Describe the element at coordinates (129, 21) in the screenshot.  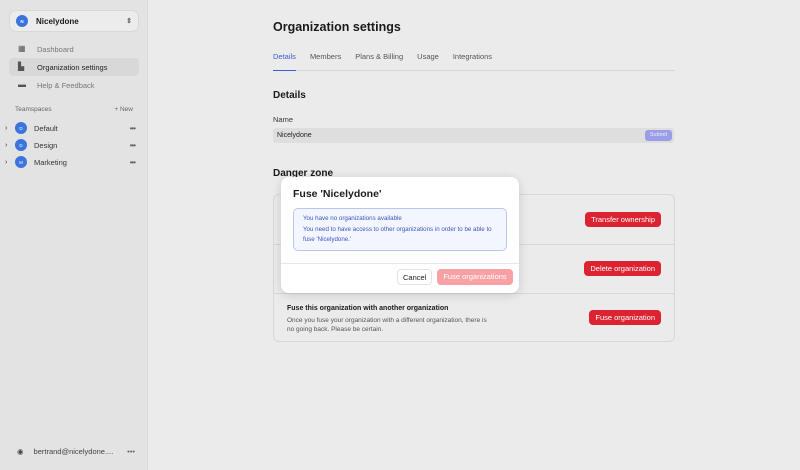
I see `chevron-updown-icon: ⇕` at that location.